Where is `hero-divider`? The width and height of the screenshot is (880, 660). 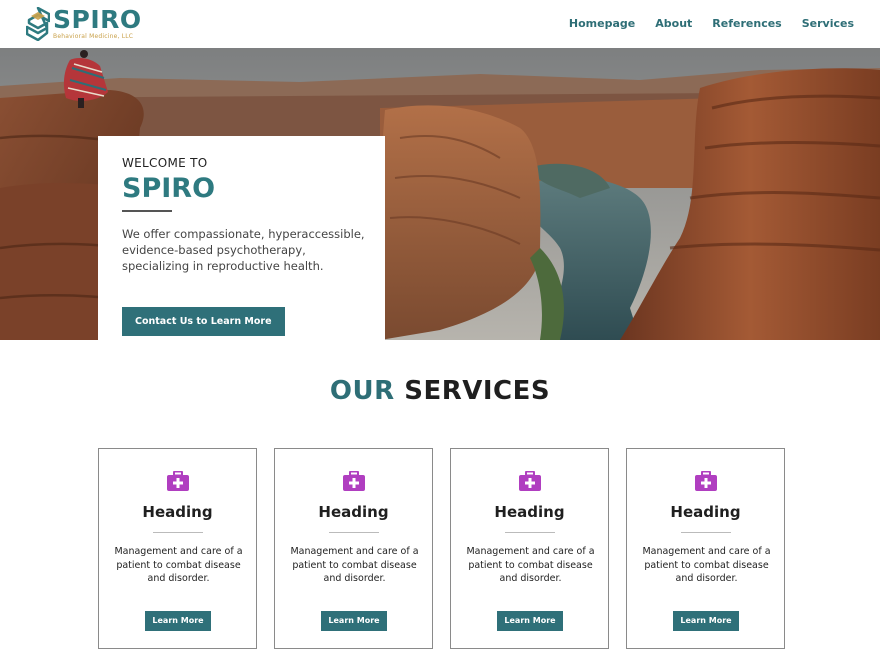
hero-divider is located at coordinates (147, 211).